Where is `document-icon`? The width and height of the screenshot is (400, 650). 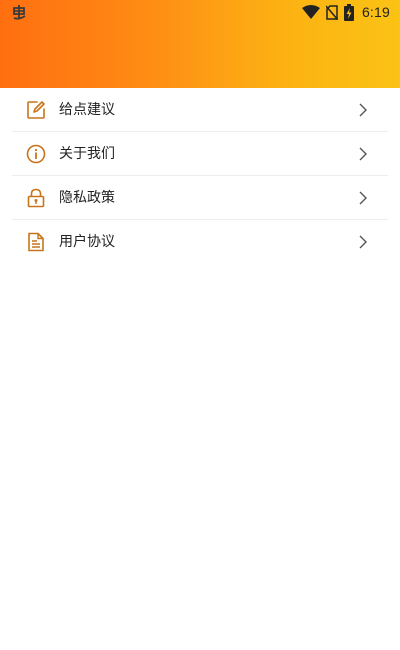
document-icon is located at coordinates (36, 242).